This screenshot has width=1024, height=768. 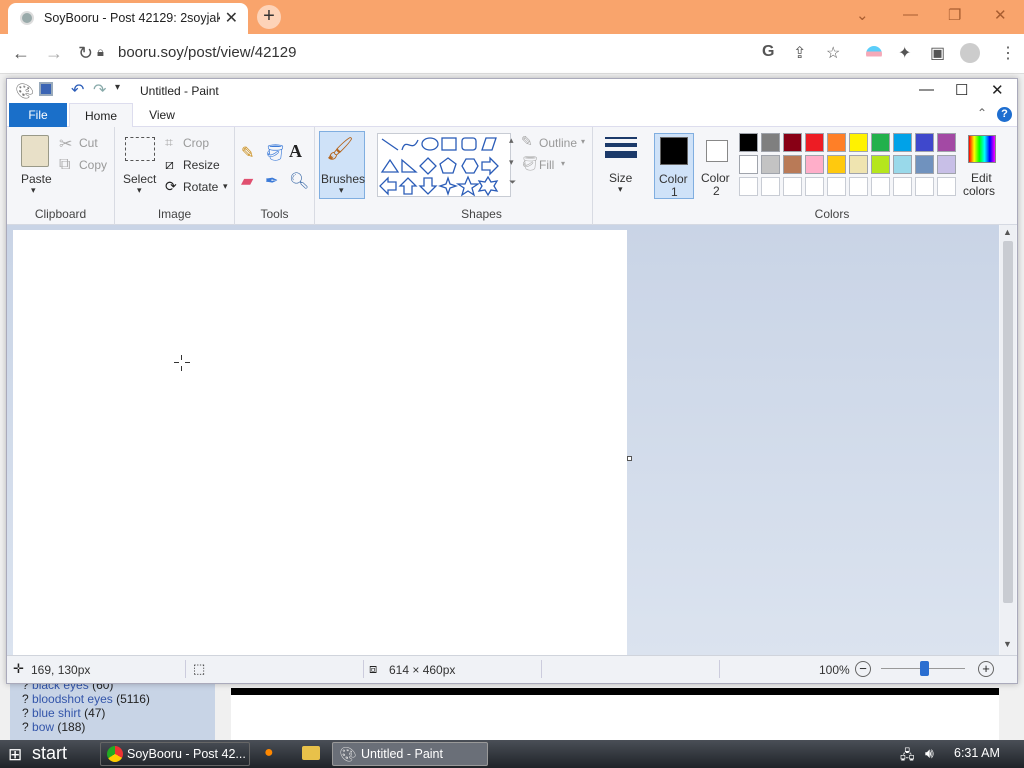 What do you see at coordinates (926, 89) in the screenshot?
I see `paint-minimize-button: —` at bounding box center [926, 89].